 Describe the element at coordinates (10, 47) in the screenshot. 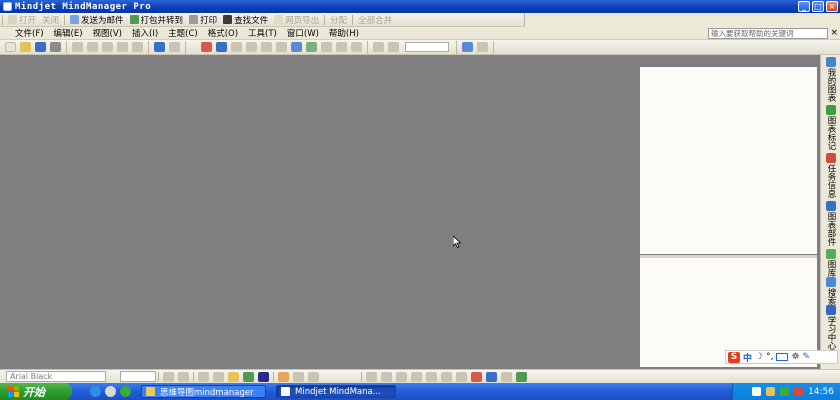

I see `new-map-icon` at that location.